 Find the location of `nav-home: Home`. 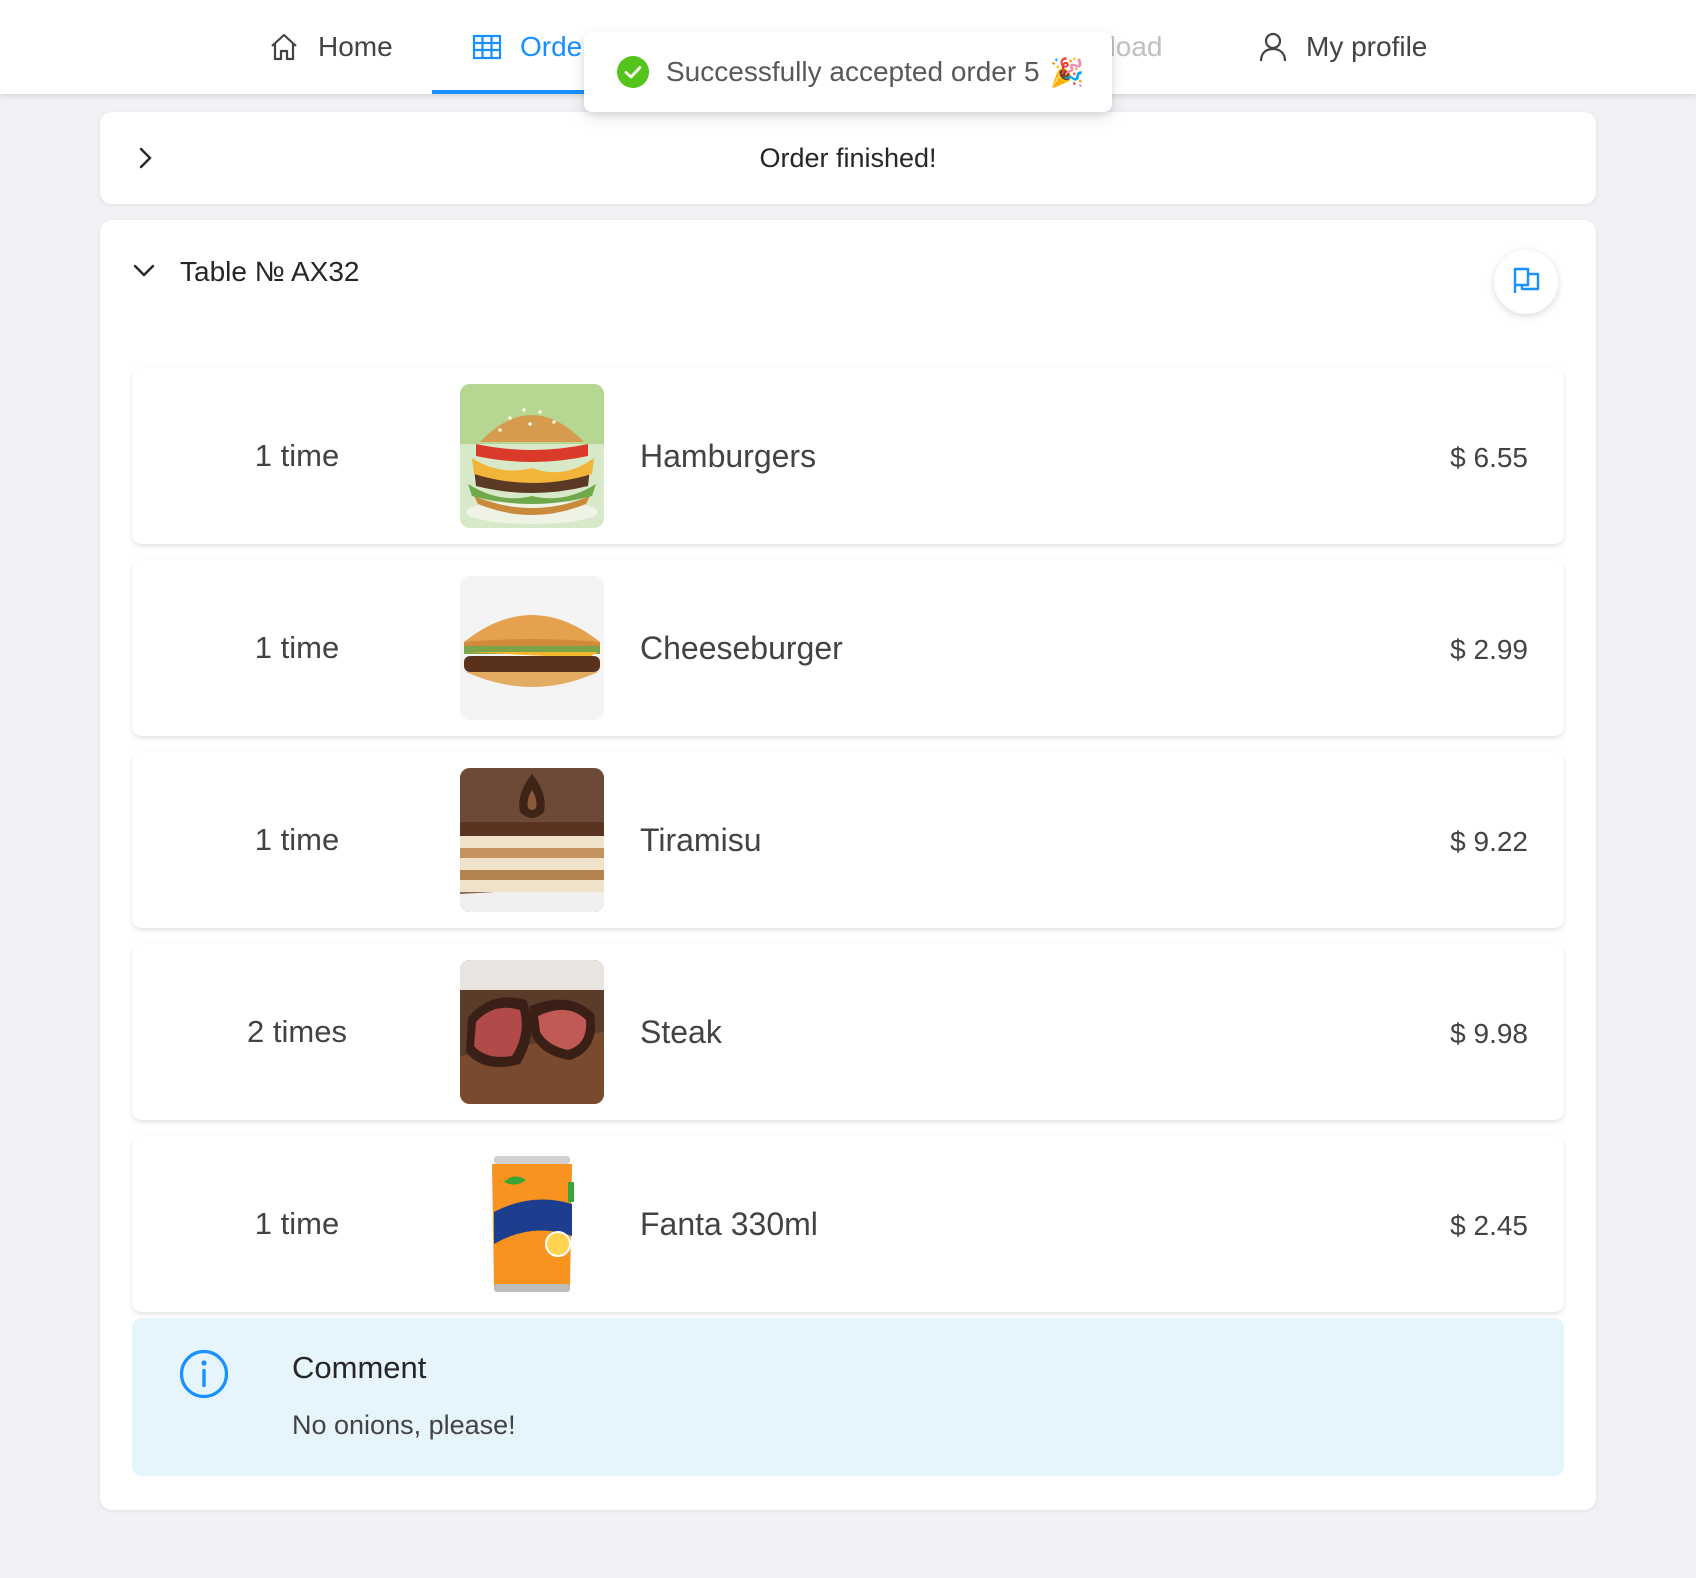

nav-home: Home is located at coordinates (330, 47).